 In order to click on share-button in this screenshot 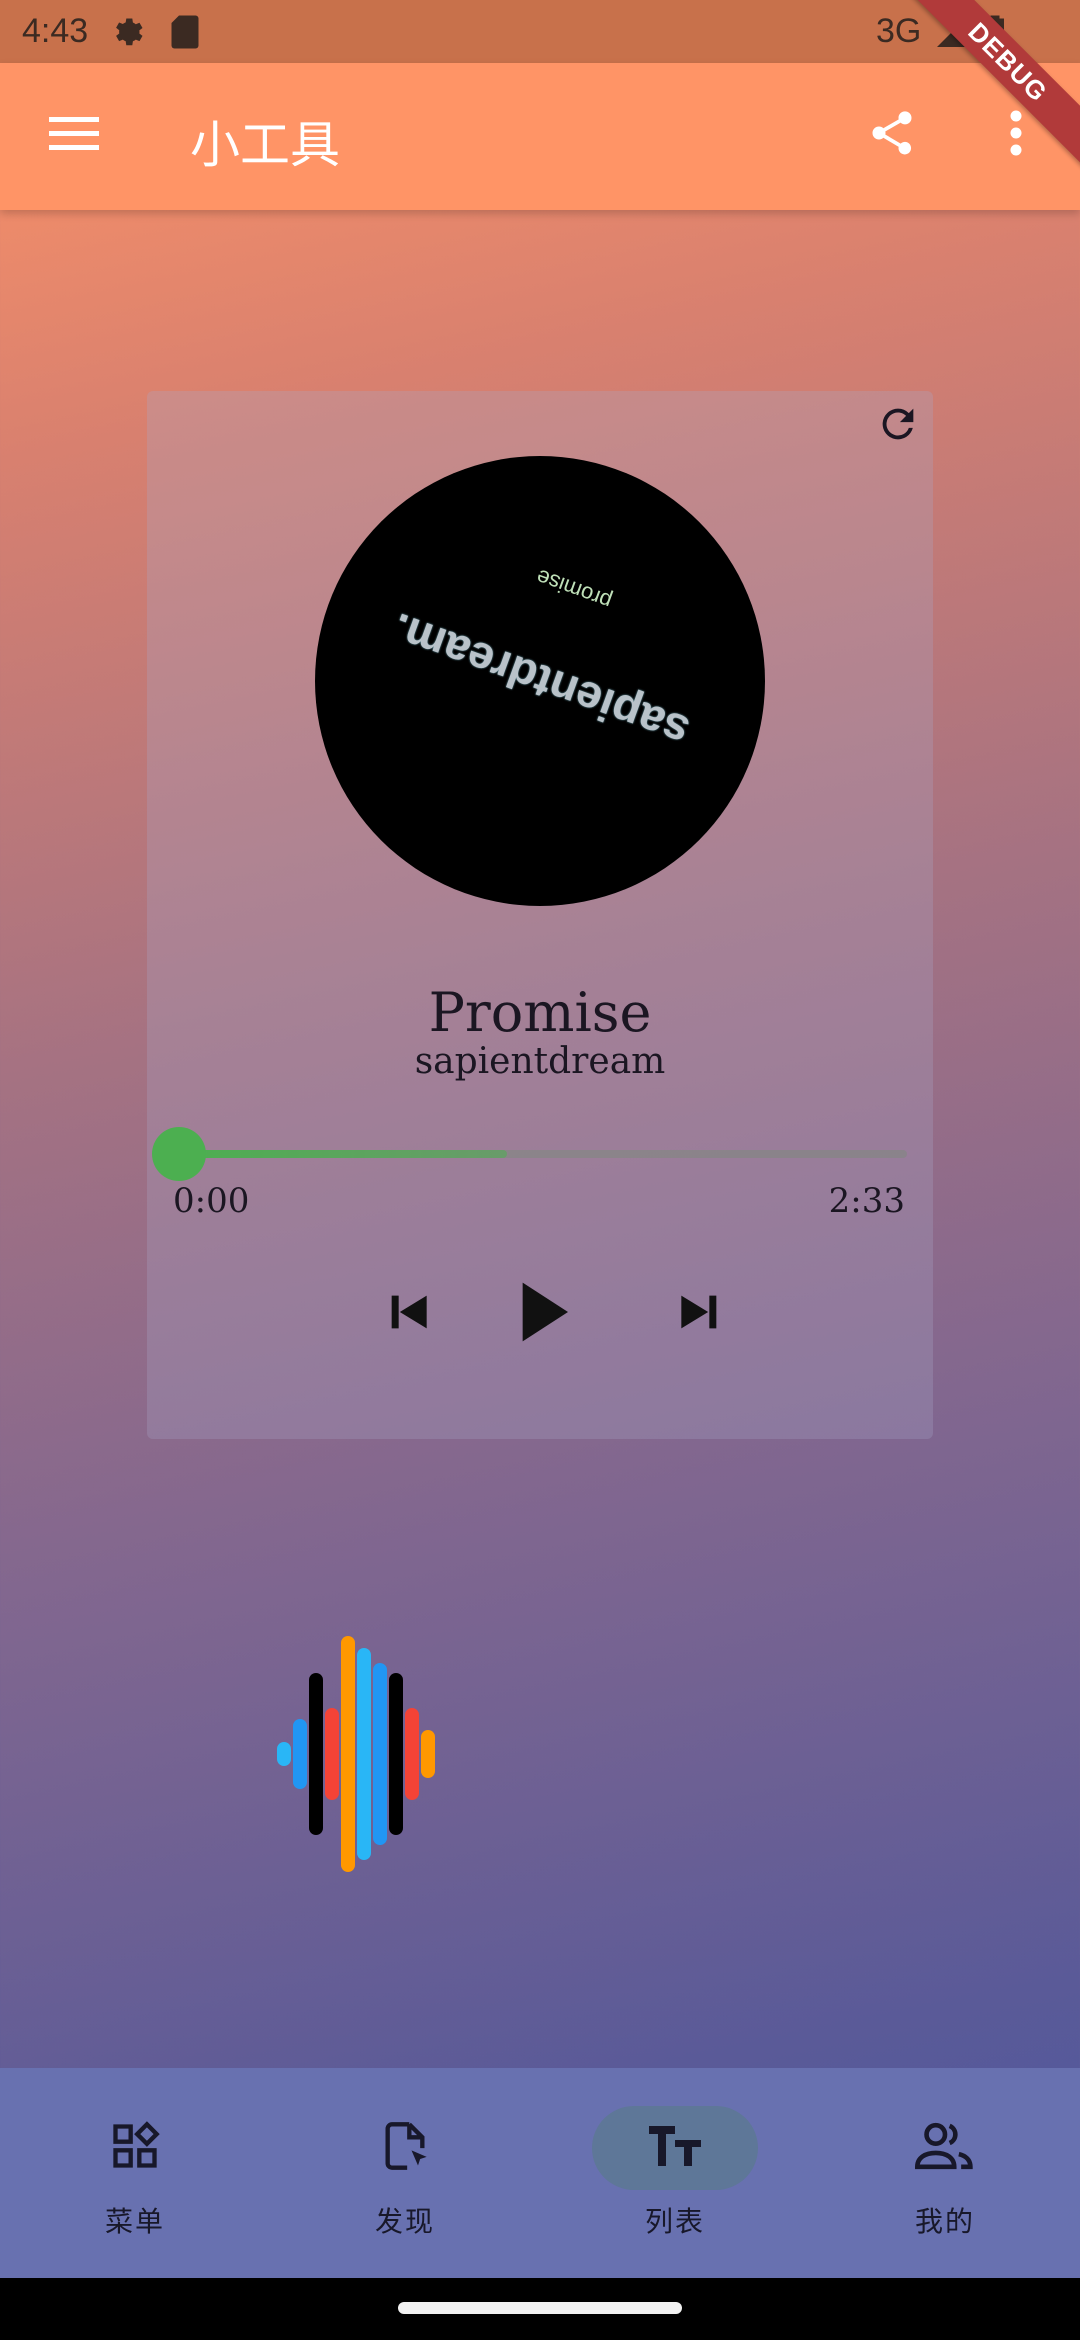, I will do `click(892, 135)`.